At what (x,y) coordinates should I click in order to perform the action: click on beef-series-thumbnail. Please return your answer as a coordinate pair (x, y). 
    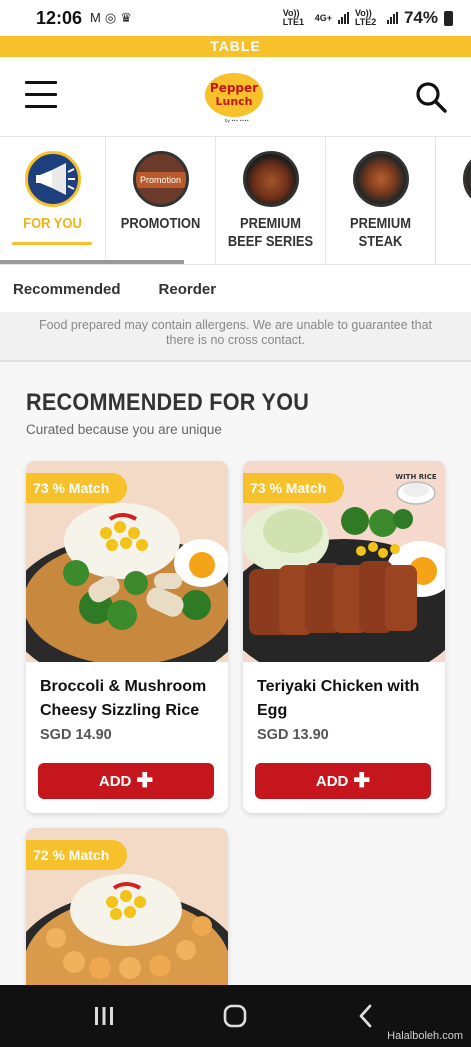
    Looking at the image, I should click on (270, 179).